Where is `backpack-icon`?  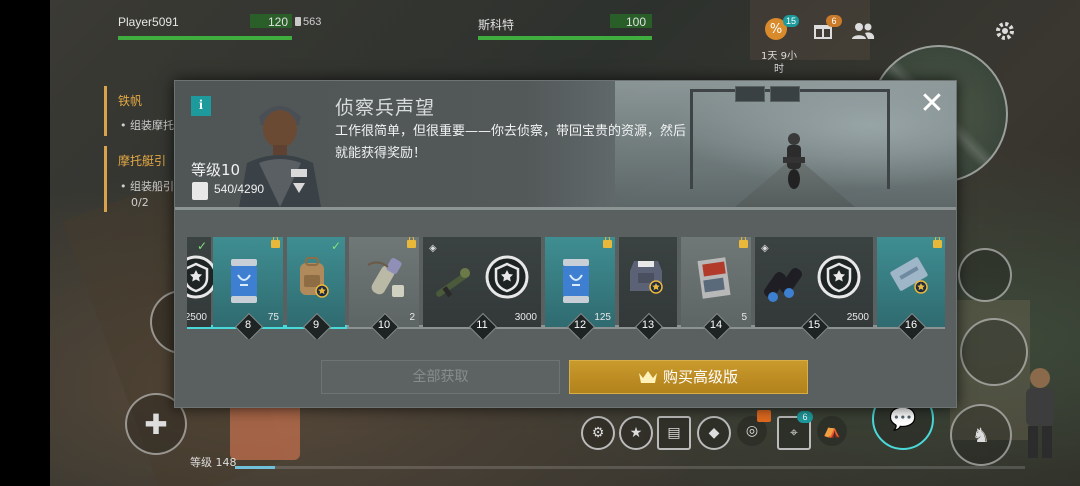 backpack-icon is located at coordinates (312, 279).